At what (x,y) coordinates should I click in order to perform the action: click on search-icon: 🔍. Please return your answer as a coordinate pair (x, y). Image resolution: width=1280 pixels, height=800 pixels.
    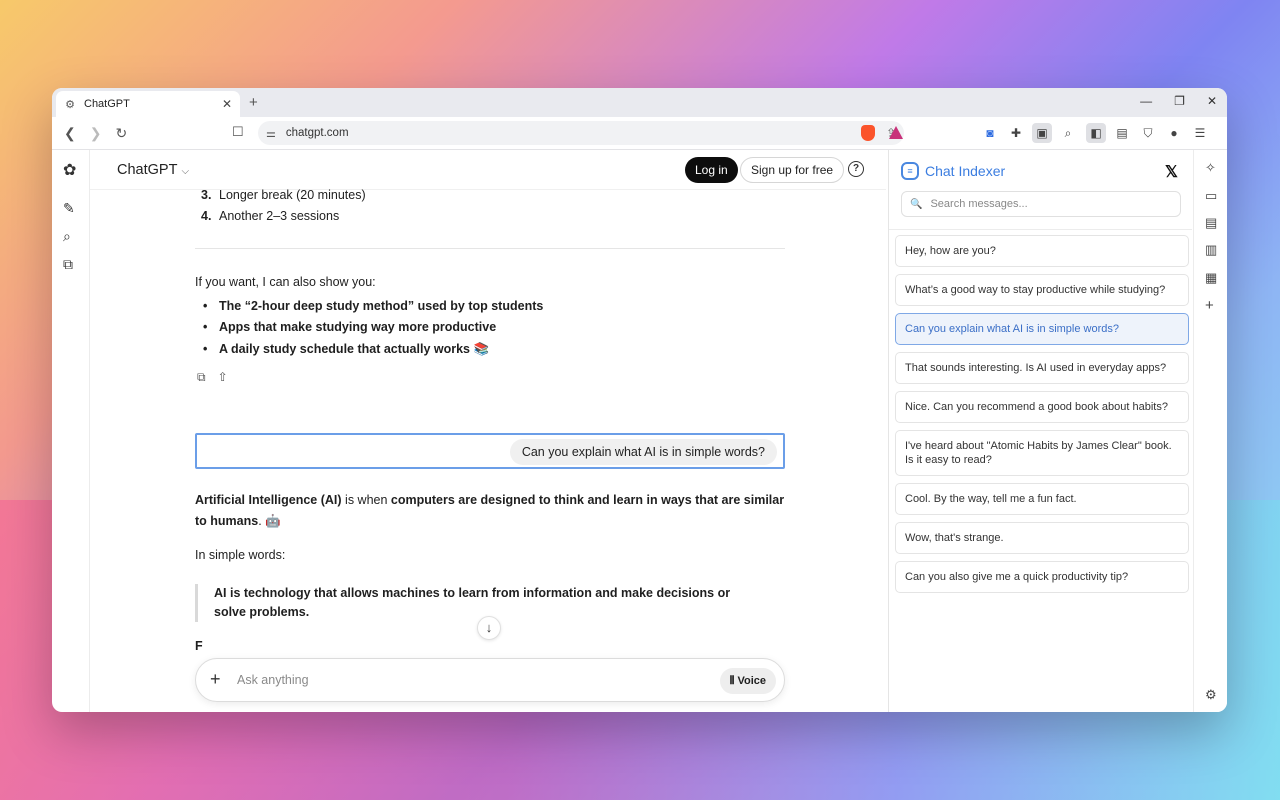
    Looking at the image, I should click on (916, 204).